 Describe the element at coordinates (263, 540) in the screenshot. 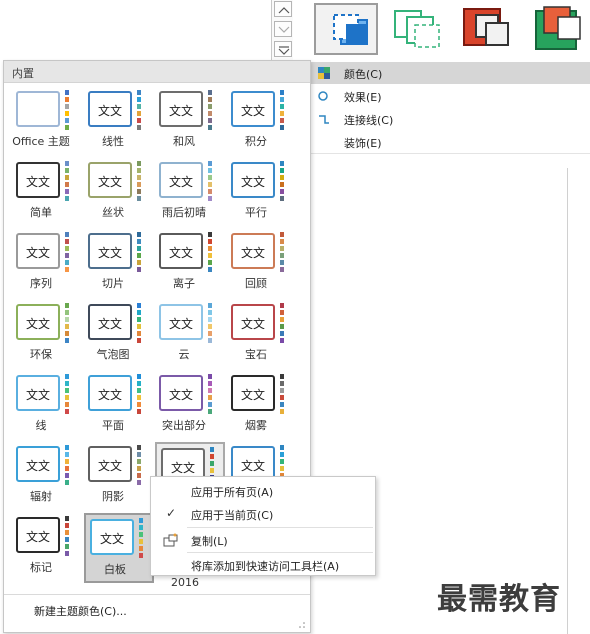

I see `copy-item: 复制(L)` at that location.